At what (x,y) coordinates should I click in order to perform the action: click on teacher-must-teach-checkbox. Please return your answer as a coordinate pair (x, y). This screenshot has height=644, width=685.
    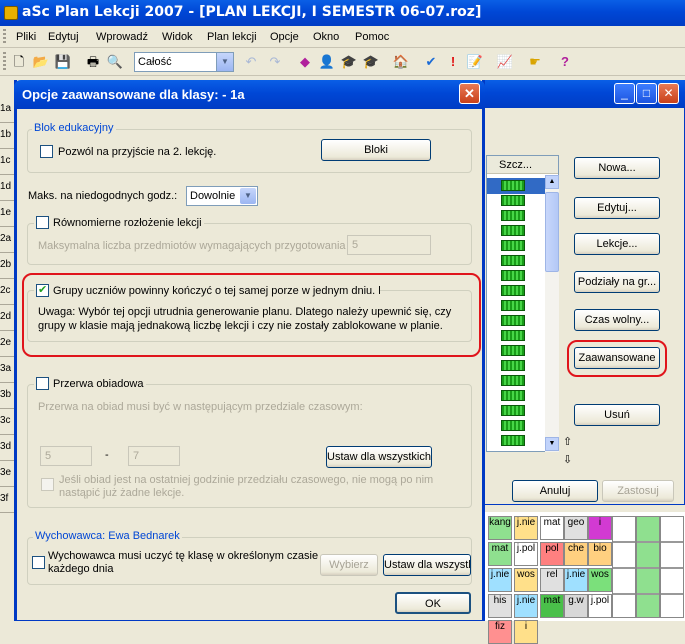
    Looking at the image, I should click on (38, 562).